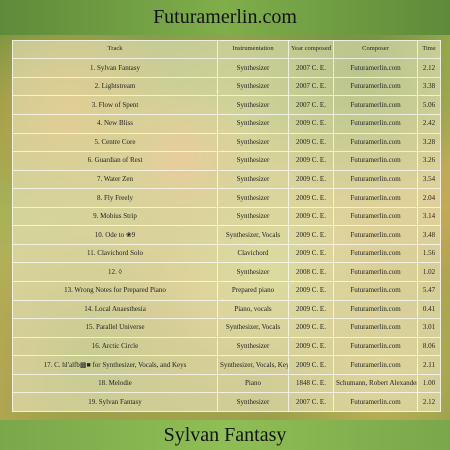 The width and height of the screenshot is (450, 450). I want to click on track-track-cell: 3. Flow of Spent, so click(115, 105).